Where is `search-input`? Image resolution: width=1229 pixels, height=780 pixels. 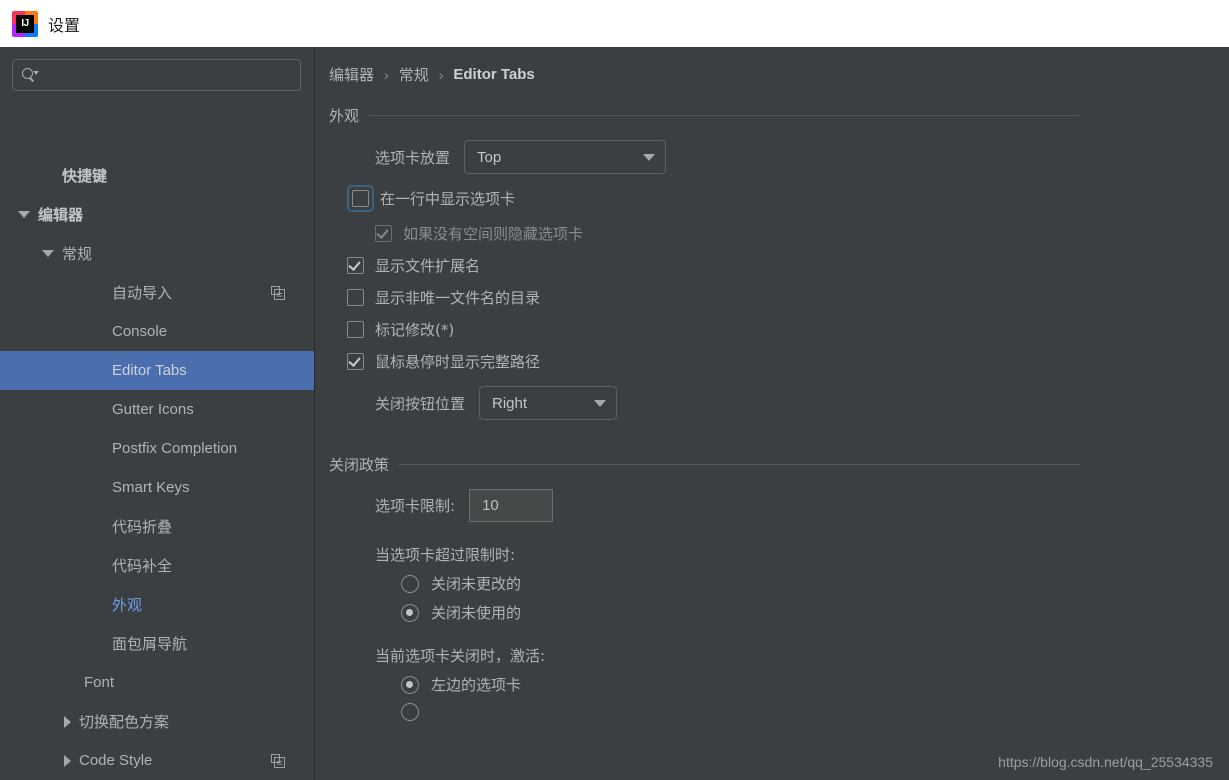
search-input is located at coordinates (169, 75).